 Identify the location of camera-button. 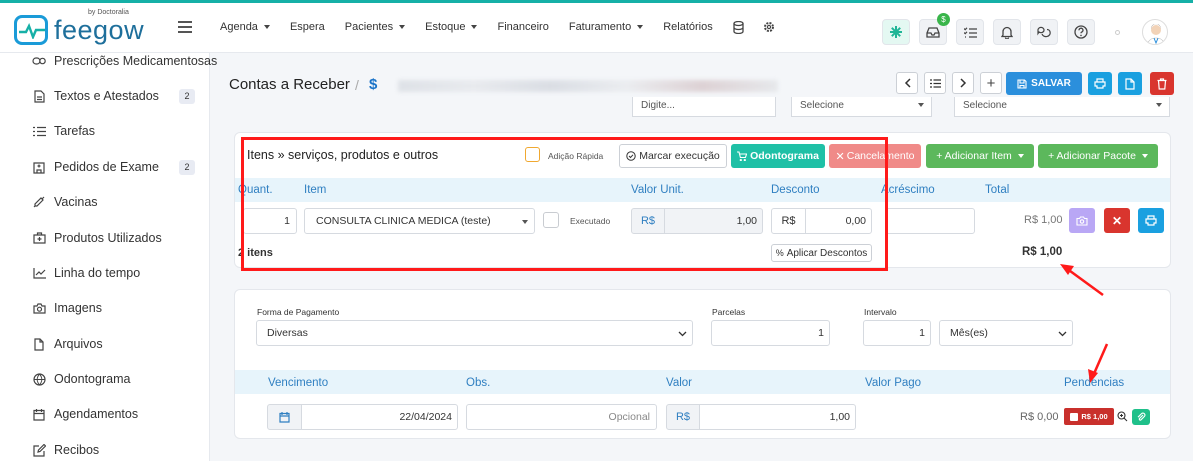
(1082, 220).